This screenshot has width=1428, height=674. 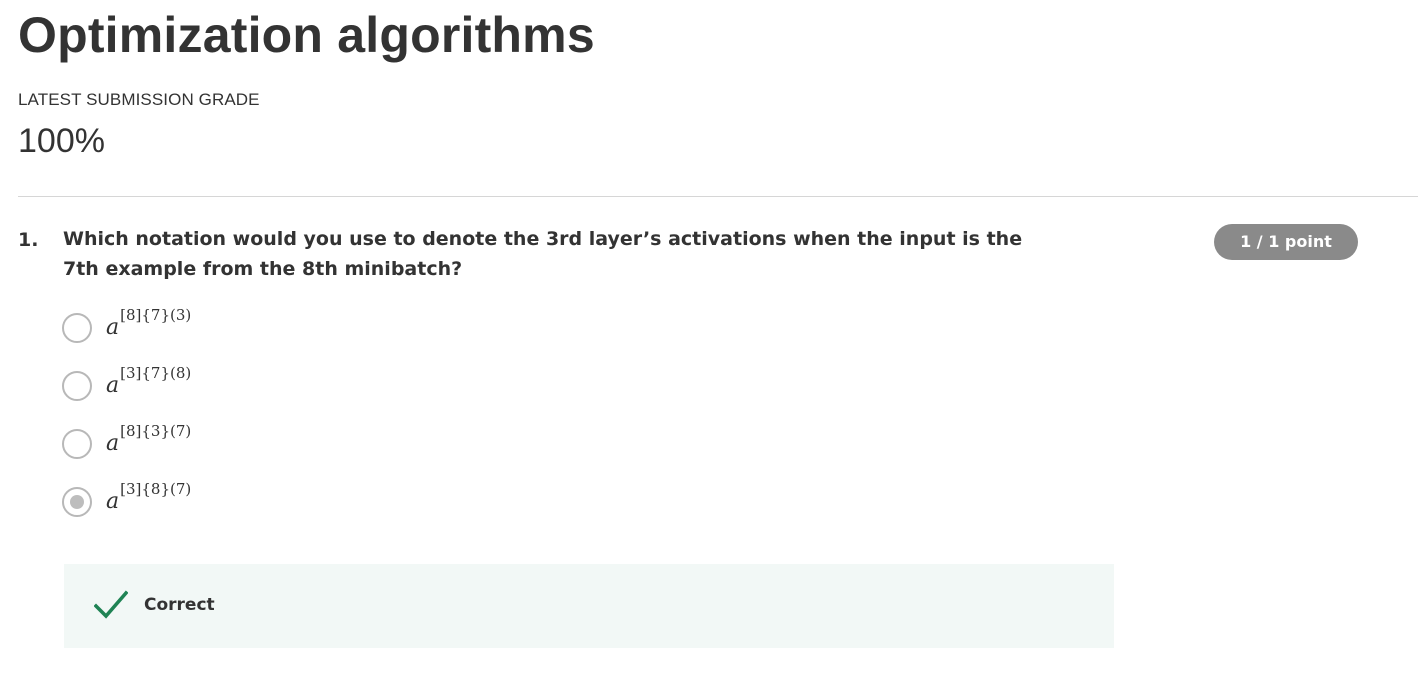 I want to click on checkmark-icon, so click(x=111, y=604).